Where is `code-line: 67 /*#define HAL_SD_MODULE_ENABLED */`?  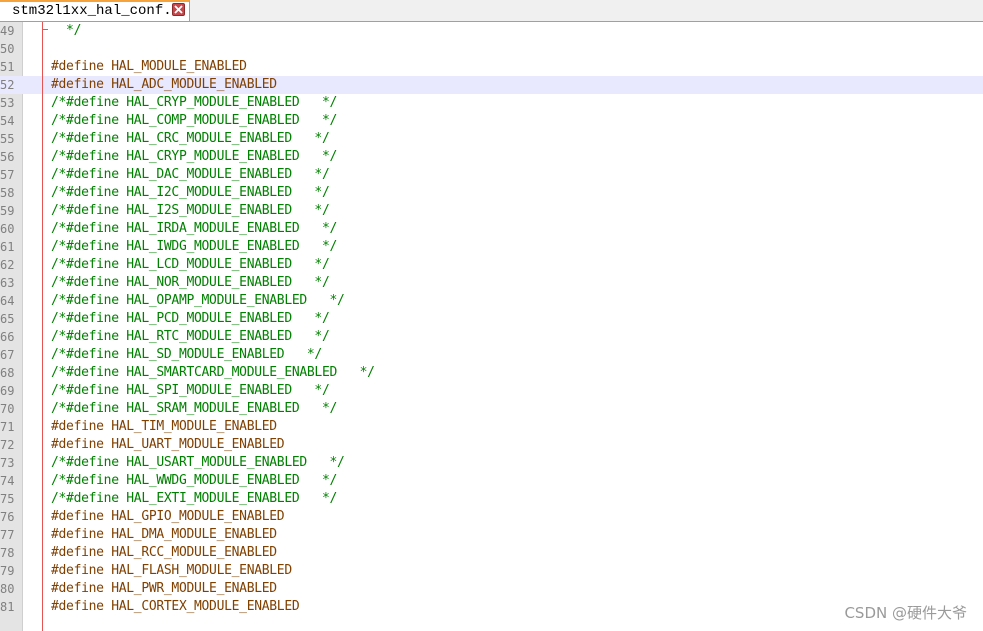
code-line: 67 /*#define HAL_SD_MODULE_ENABLED */ is located at coordinates (491, 355).